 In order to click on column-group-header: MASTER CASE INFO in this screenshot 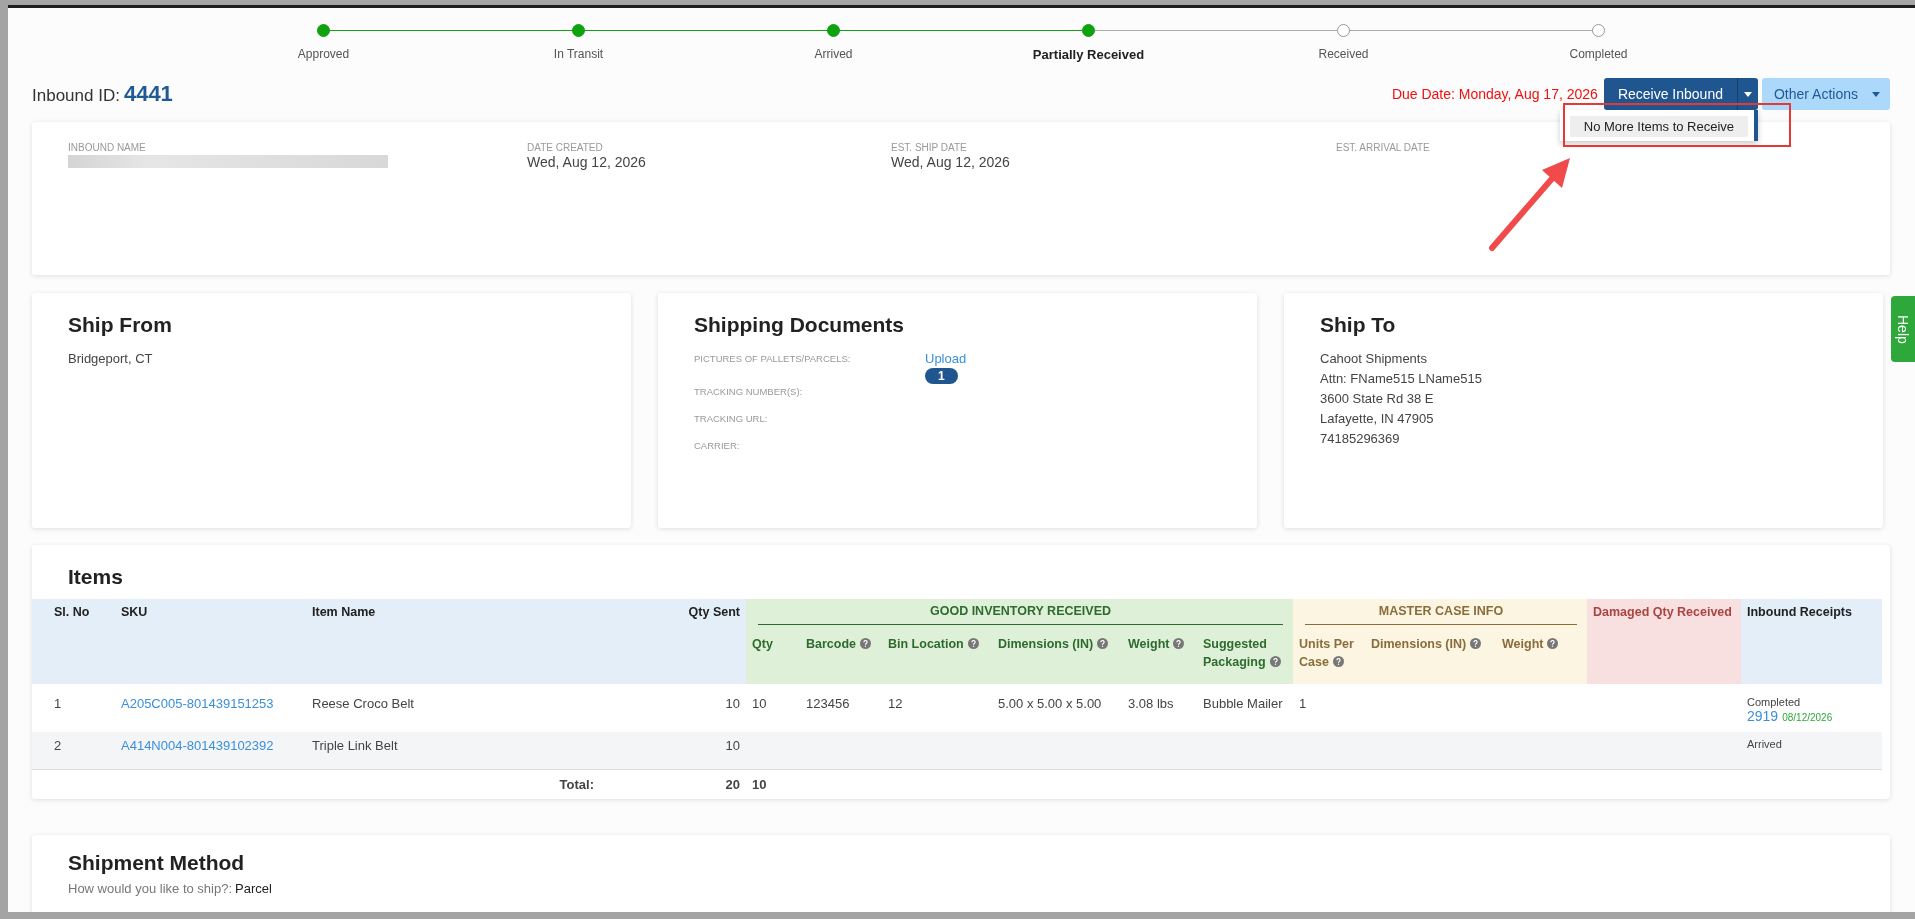, I will do `click(1440, 614)`.